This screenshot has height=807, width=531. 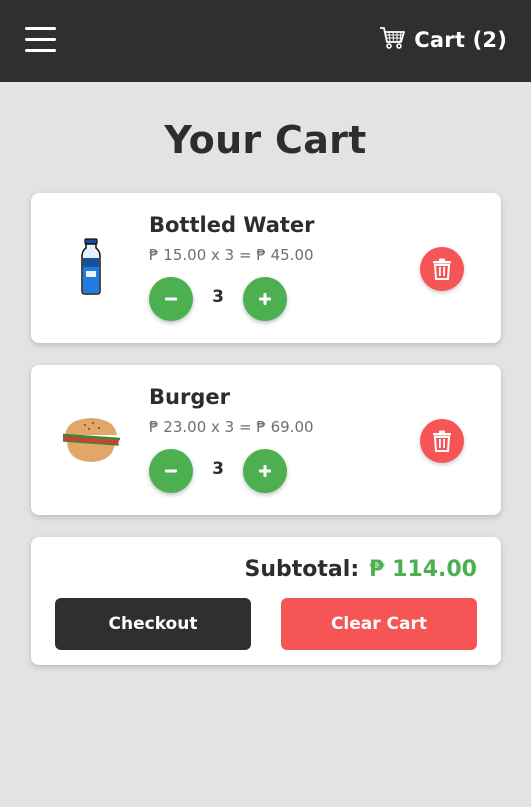 I want to click on page-title: Your Cart, so click(x=265, y=140).